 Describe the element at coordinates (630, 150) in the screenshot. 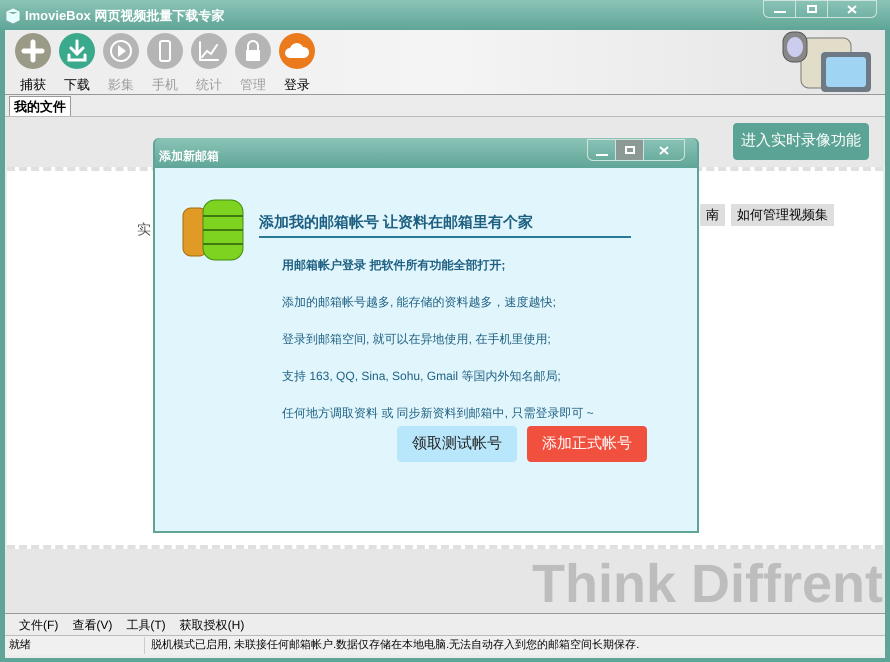

I see `maximize-button` at that location.